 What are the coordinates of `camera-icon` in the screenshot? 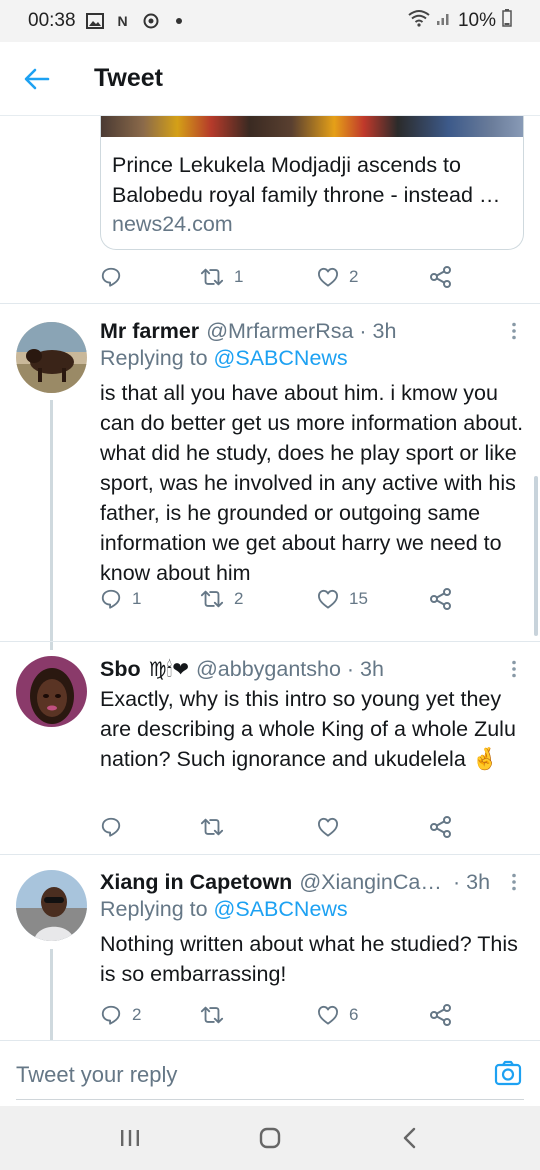 It's located at (508, 1073).